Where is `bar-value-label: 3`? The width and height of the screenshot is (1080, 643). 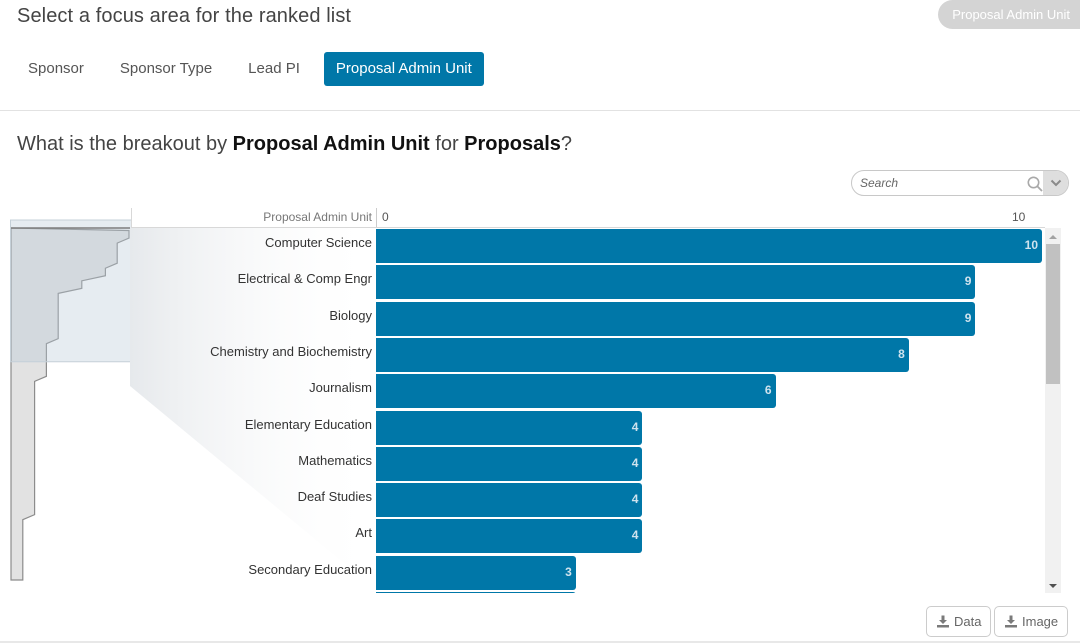 bar-value-label: 3 is located at coordinates (568, 571).